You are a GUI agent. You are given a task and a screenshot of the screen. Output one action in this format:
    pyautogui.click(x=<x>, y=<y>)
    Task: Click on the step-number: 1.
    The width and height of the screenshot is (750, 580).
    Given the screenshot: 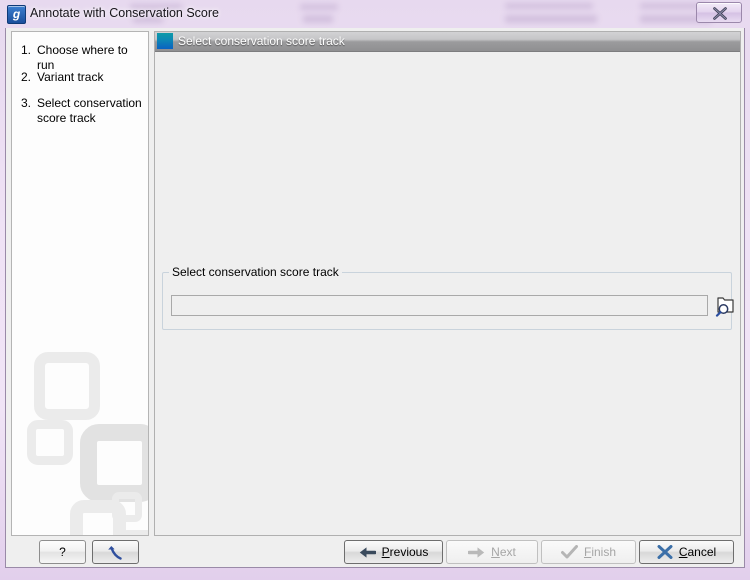 What is the action you would take?
    pyautogui.click(x=26, y=50)
    